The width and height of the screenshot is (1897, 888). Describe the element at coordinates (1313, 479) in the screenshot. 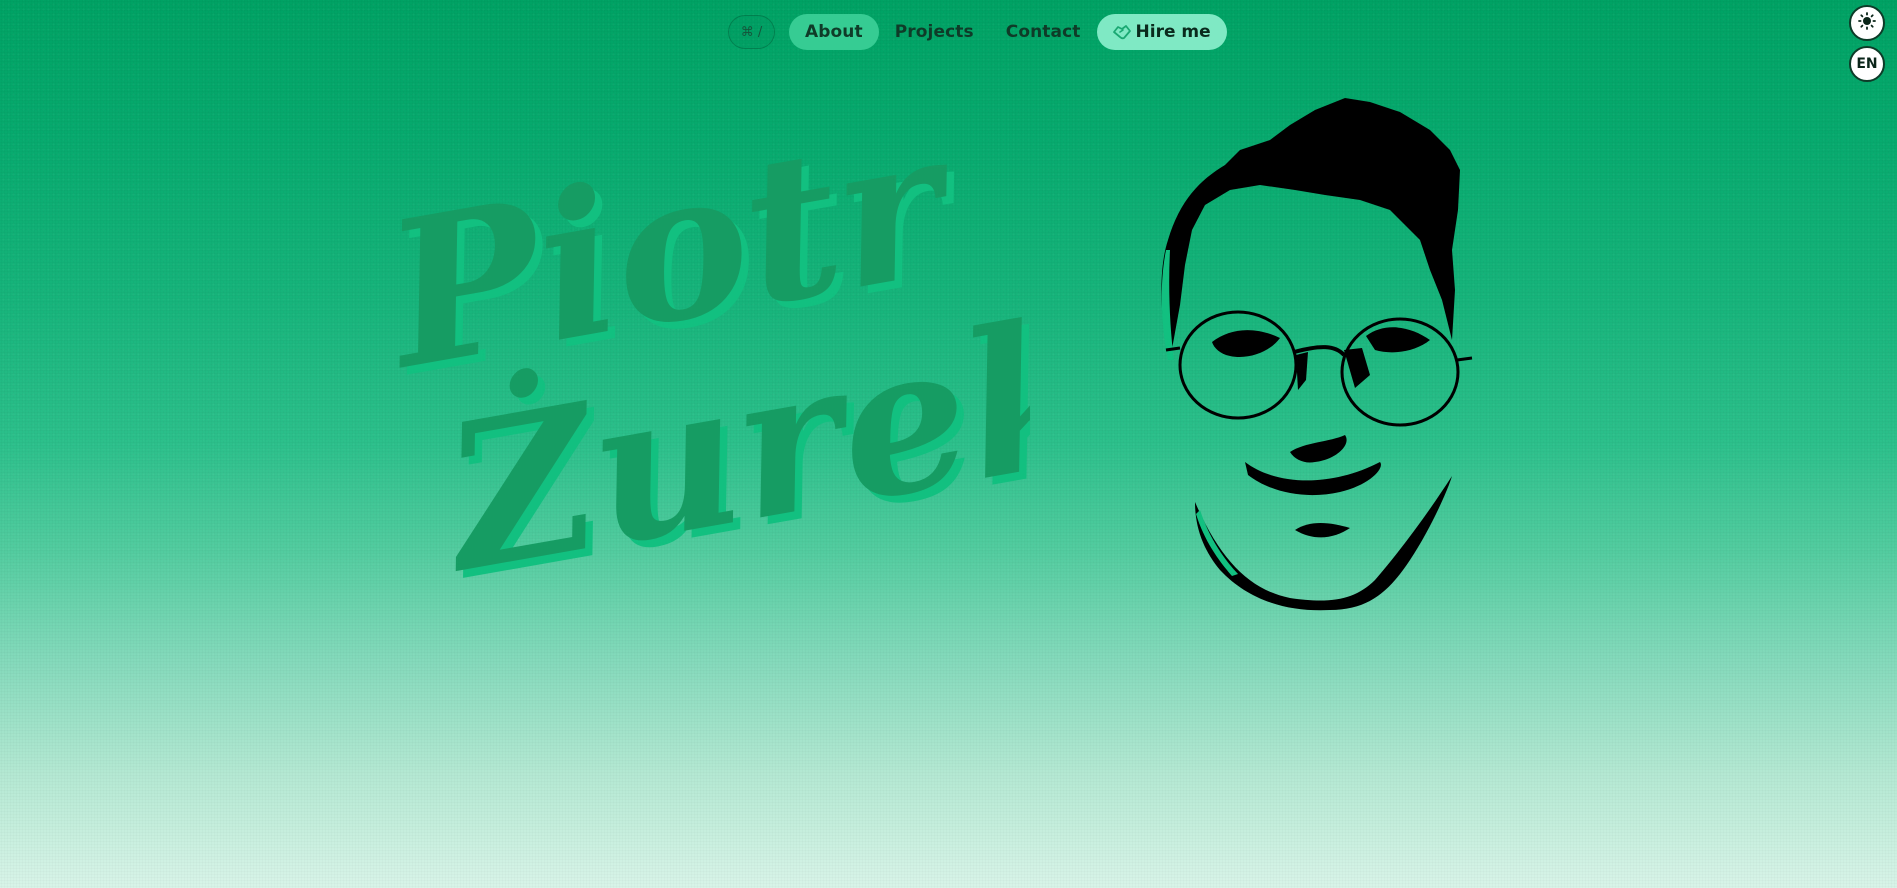

I see `mouth-shape` at that location.